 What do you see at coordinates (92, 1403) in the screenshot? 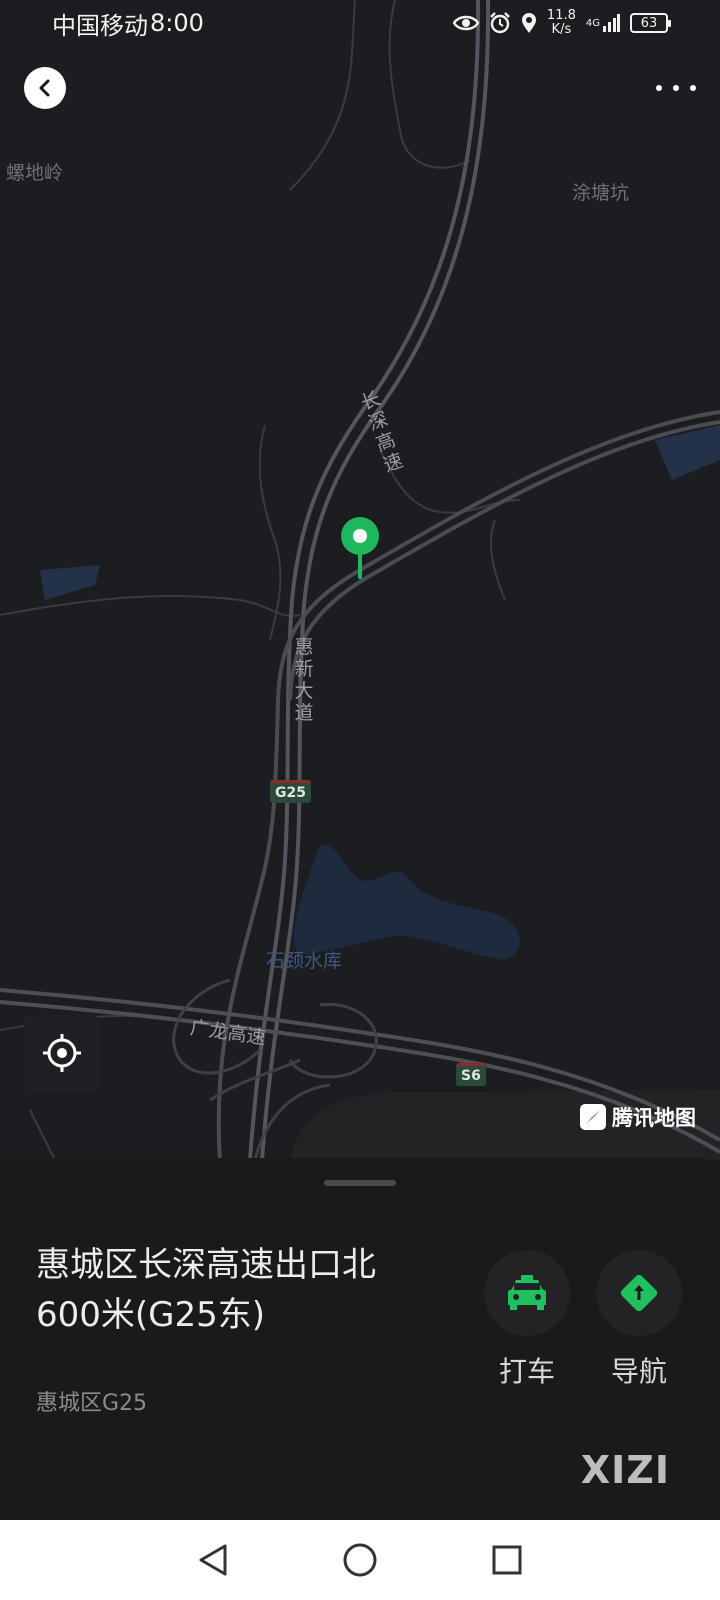
I see `place-subtitle: 惠城区G25` at bounding box center [92, 1403].